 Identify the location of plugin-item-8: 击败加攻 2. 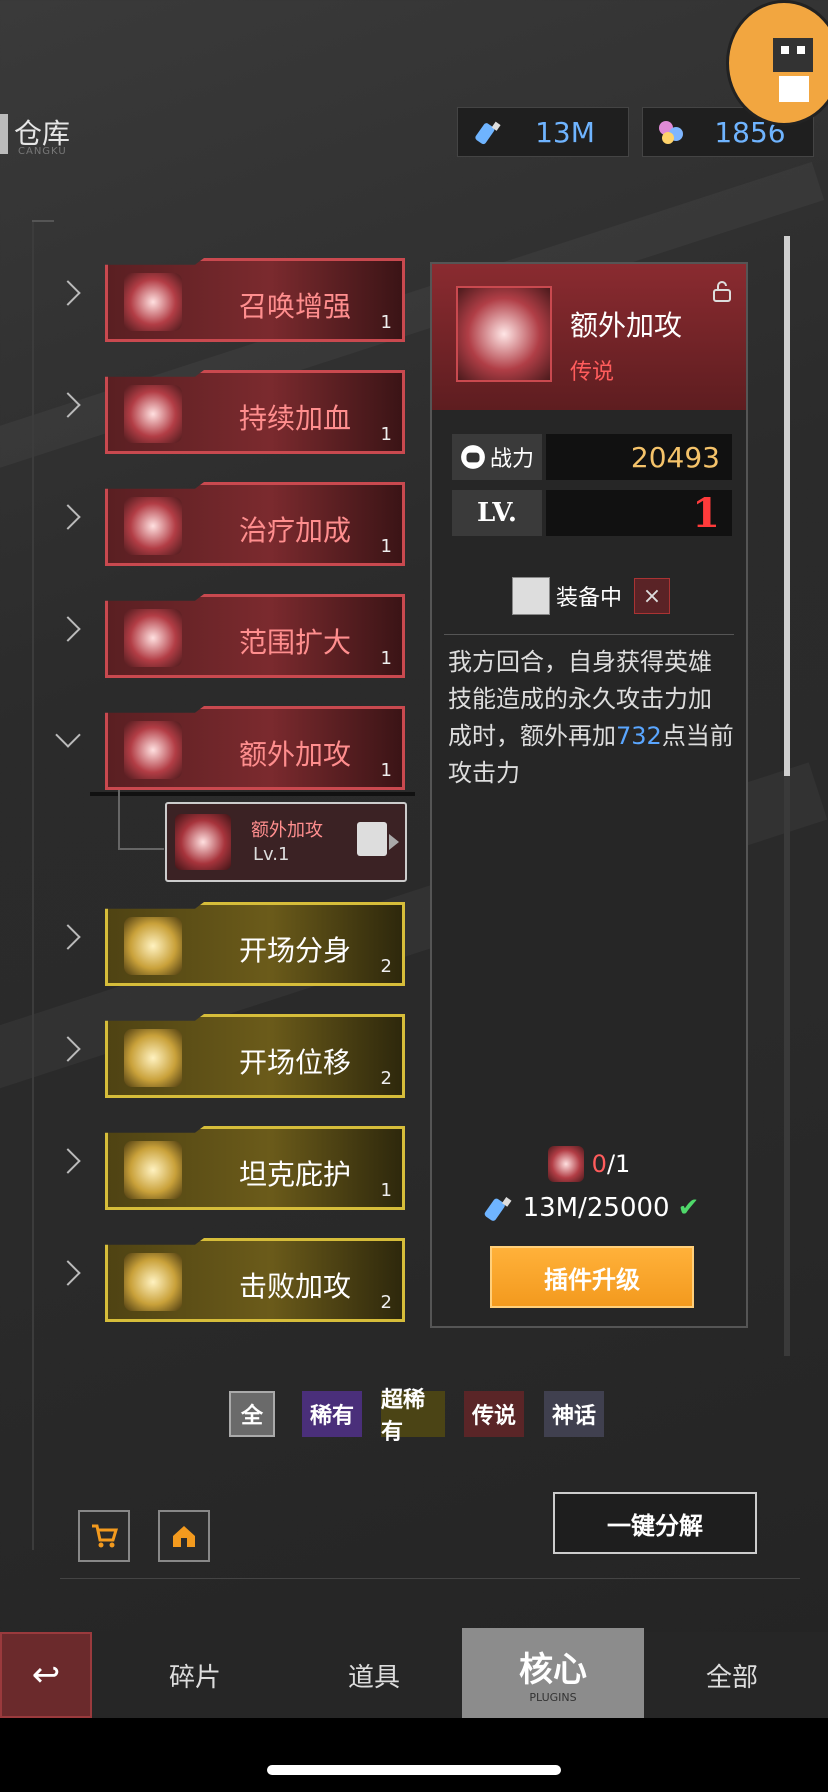
(230, 1280).